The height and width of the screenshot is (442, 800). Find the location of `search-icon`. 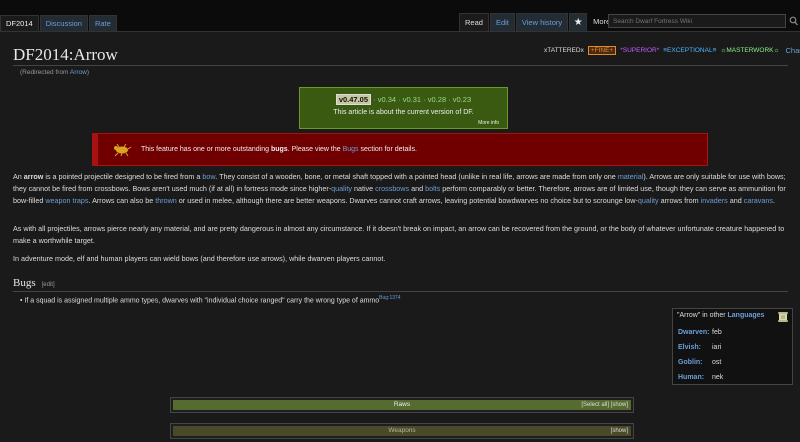

search-icon is located at coordinates (793, 21).